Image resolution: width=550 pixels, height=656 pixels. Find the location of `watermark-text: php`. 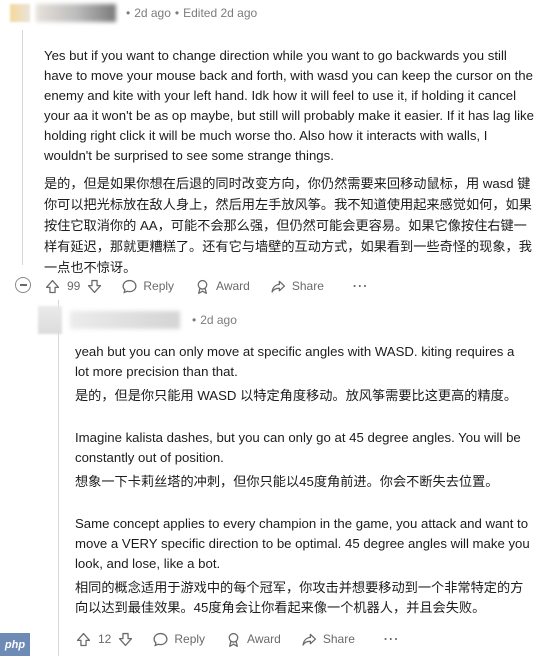

watermark-text: php is located at coordinates (15, 644).